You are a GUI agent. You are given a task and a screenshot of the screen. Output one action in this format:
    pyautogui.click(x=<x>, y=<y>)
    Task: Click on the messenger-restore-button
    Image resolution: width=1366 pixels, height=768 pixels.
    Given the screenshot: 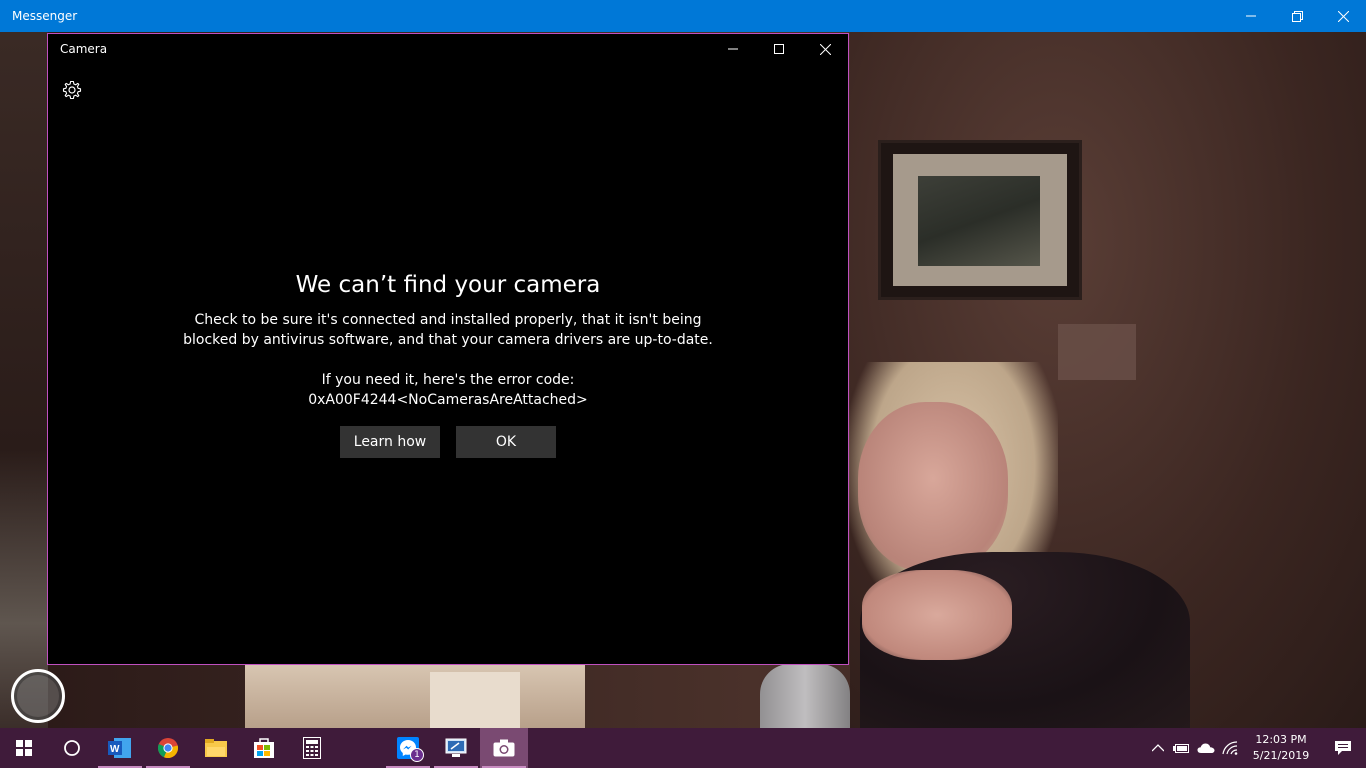 What is the action you would take?
    pyautogui.click(x=1297, y=16)
    